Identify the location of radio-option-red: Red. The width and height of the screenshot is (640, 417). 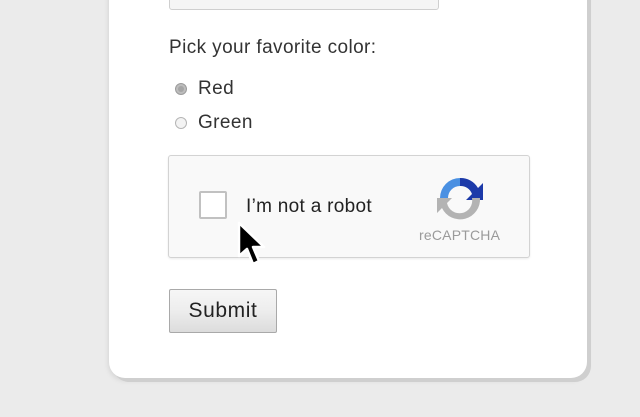
(204, 89).